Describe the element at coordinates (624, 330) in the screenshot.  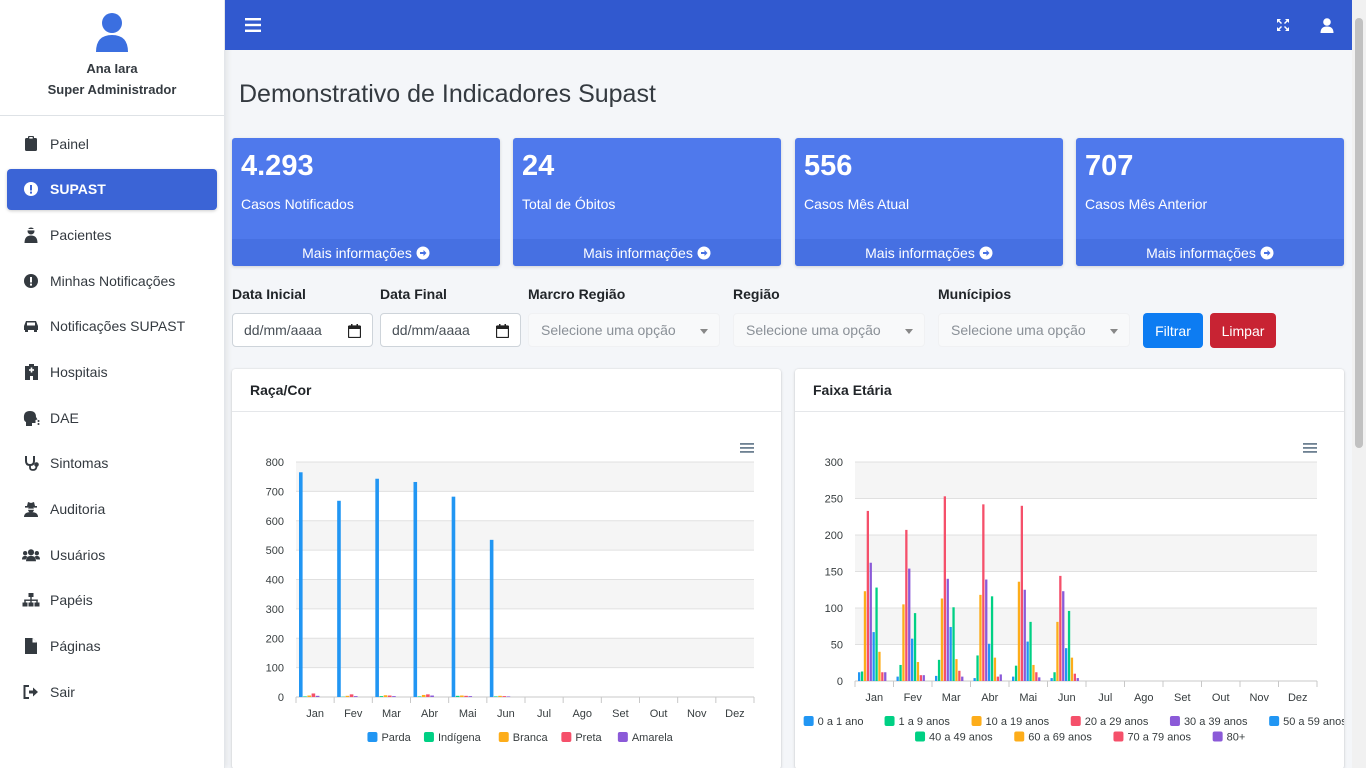
I see `macro-regiao-select: Selecione uma opção` at that location.